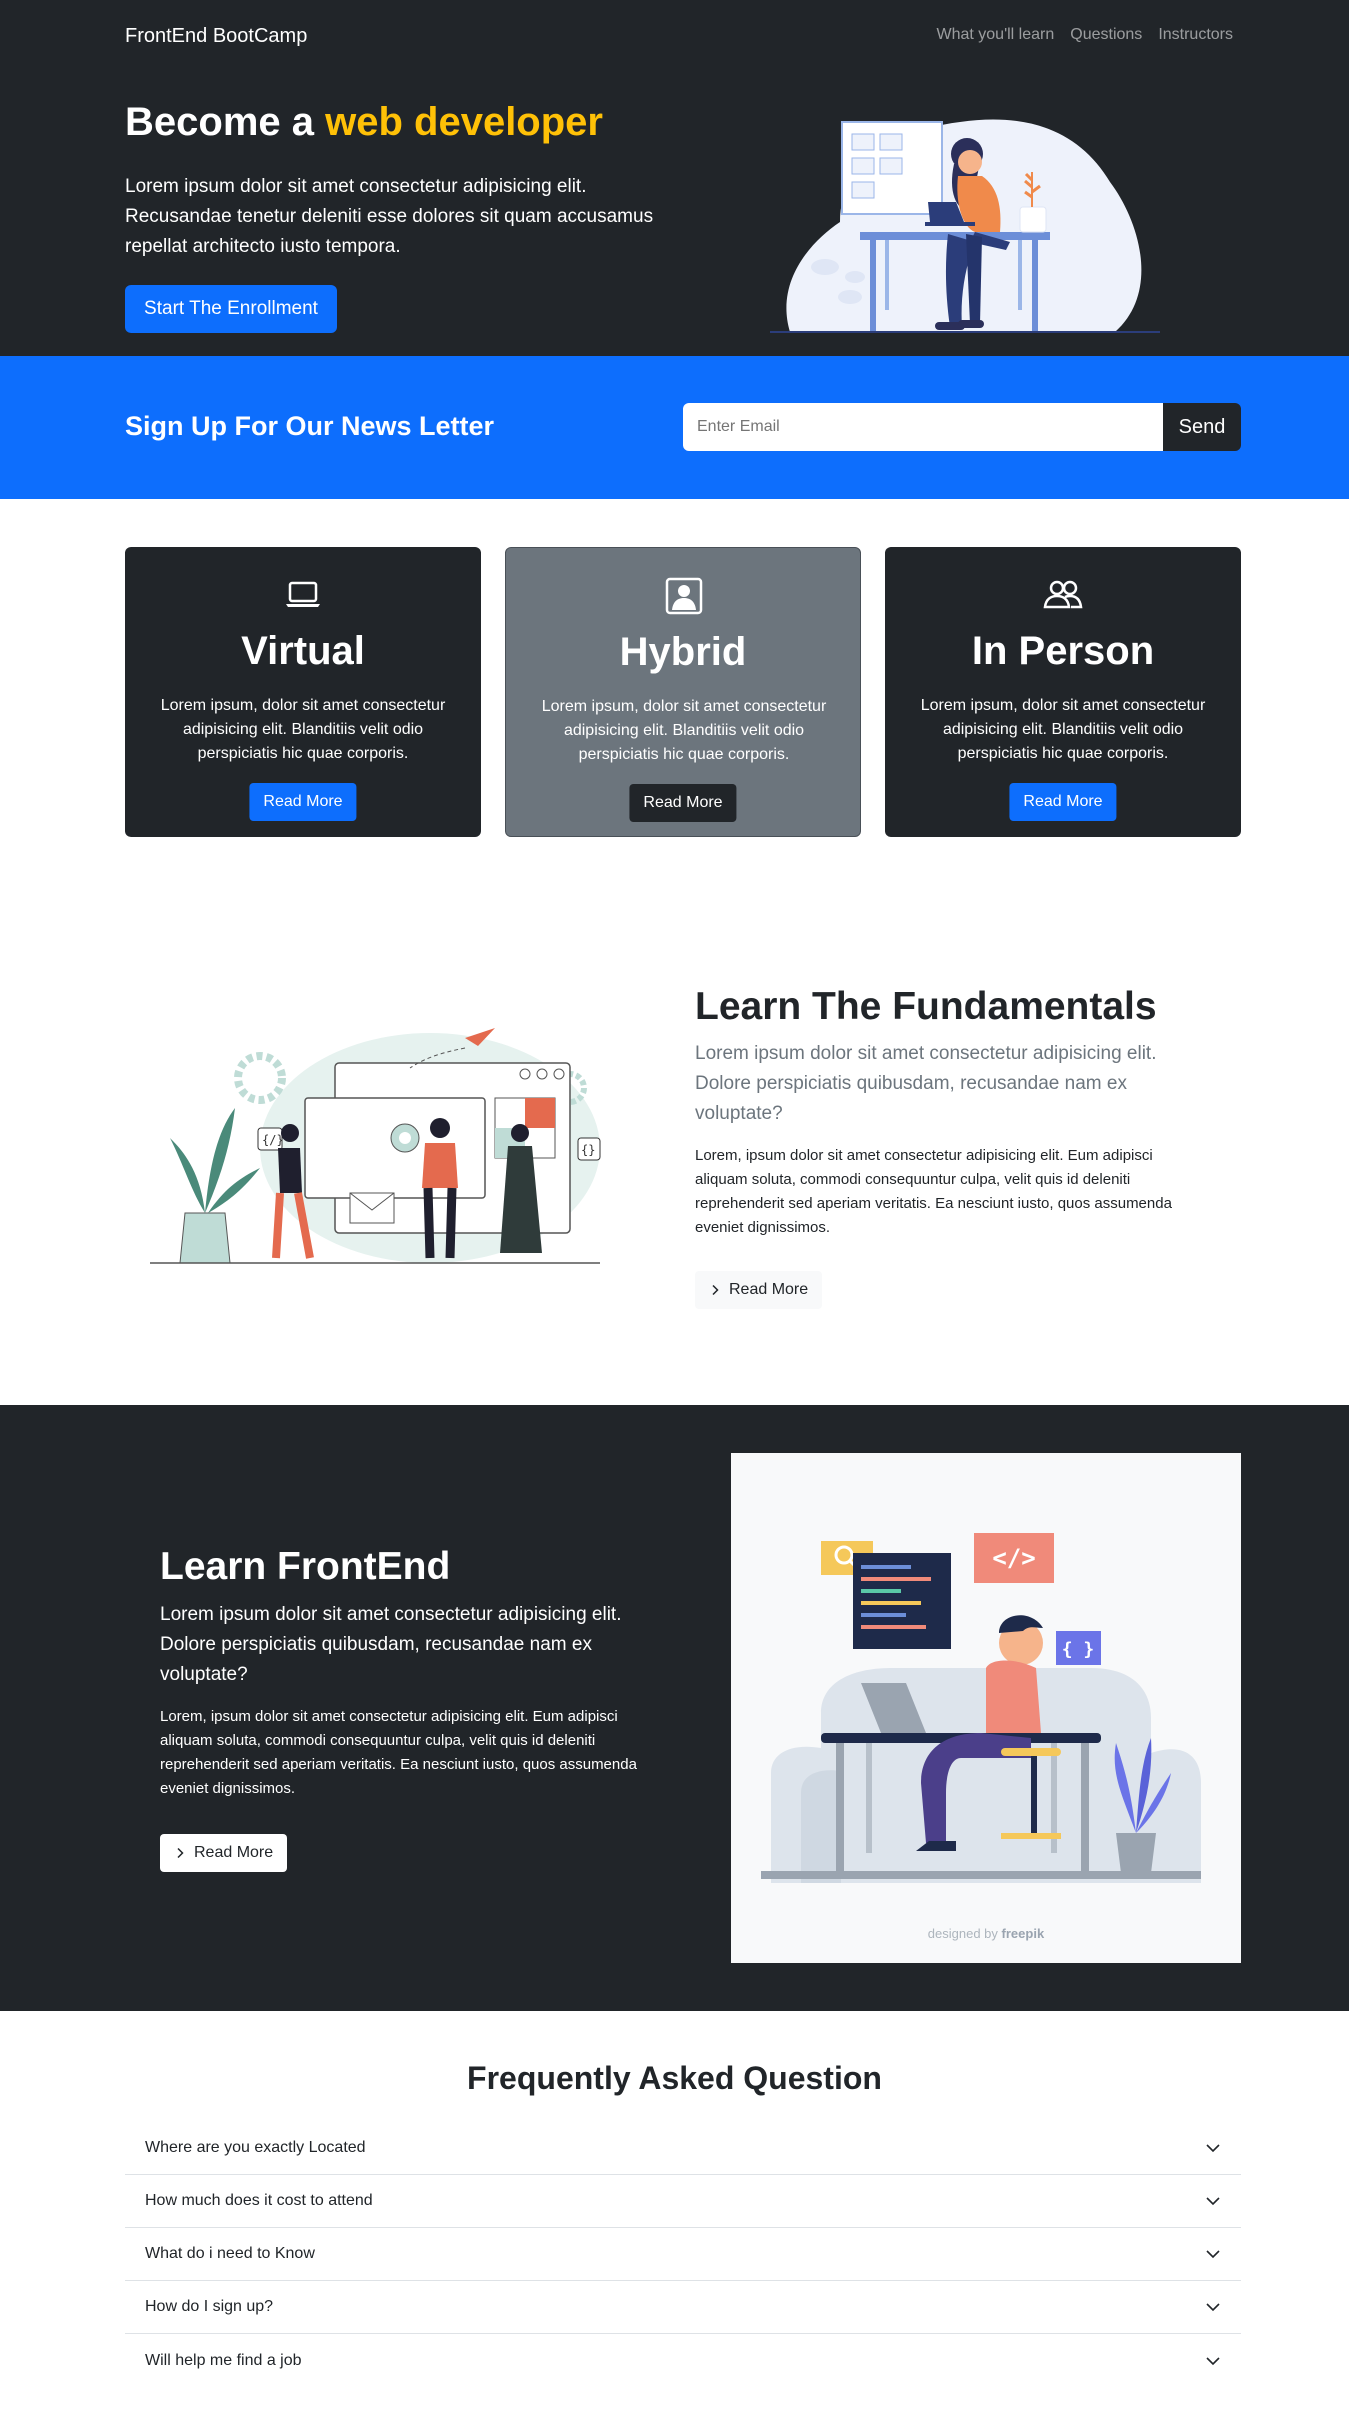 This screenshot has height=2433, width=1349. What do you see at coordinates (216, 36) in the screenshot?
I see `navbar-brand: FrontEnd BootCamp` at bounding box center [216, 36].